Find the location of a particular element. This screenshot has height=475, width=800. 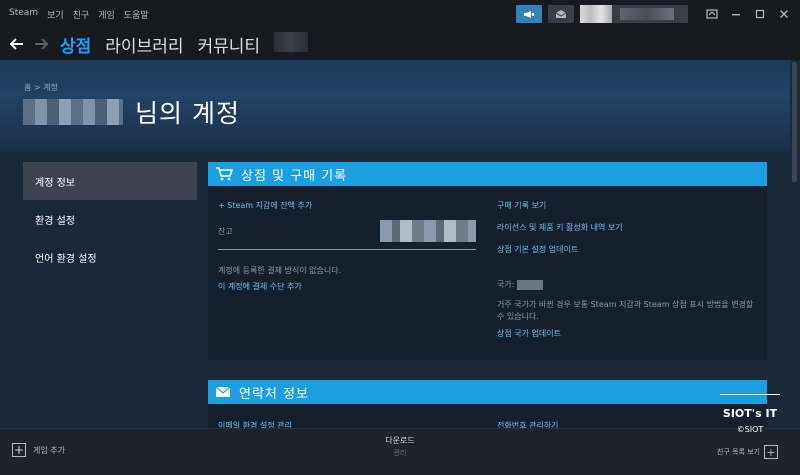

announcements-button is located at coordinates (529, 14).